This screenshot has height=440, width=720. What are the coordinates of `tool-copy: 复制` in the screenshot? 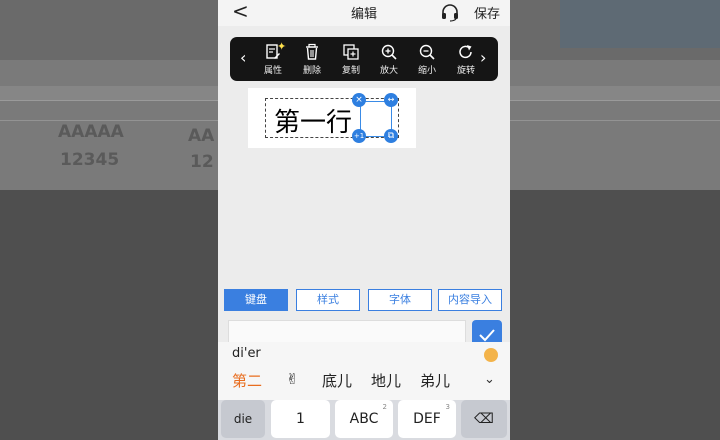 It's located at (351, 59).